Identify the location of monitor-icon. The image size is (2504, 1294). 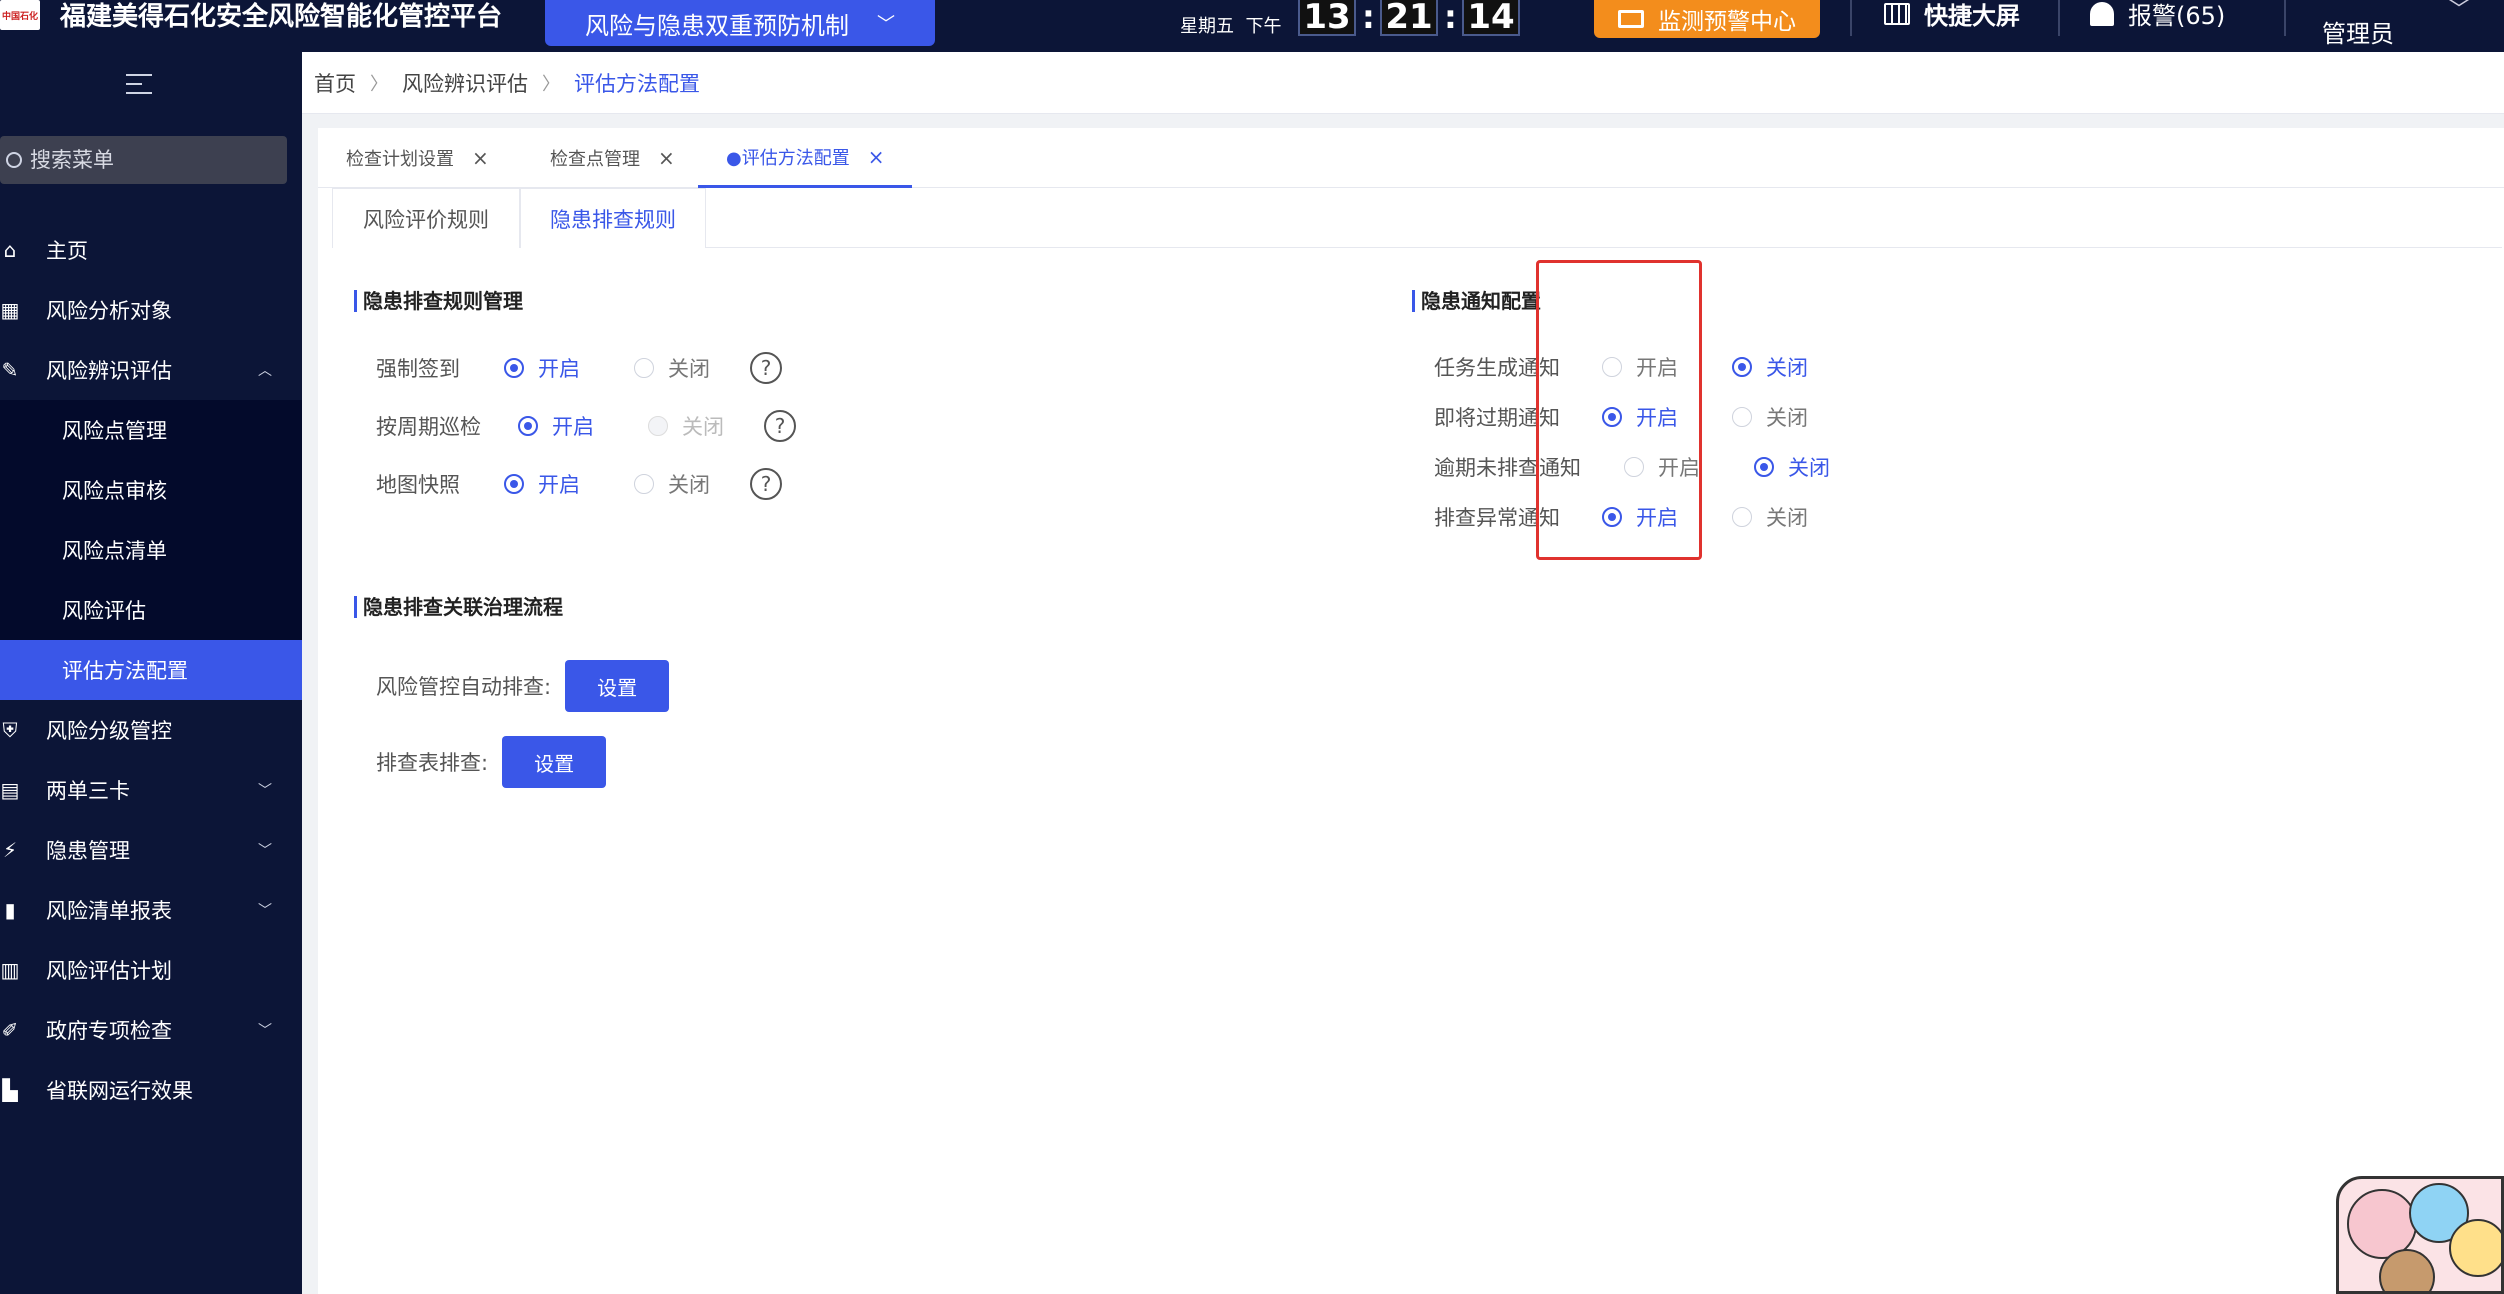
(1631, 19).